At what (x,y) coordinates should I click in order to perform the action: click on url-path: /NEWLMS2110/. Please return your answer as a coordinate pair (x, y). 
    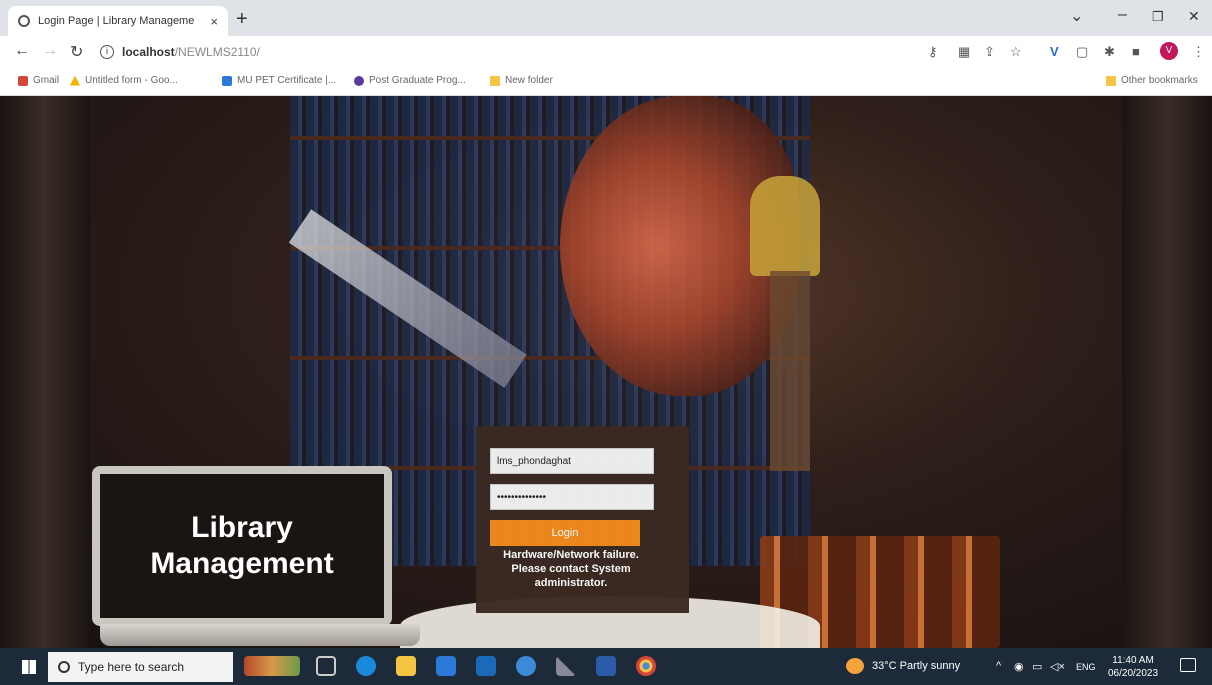
    Looking at the image, I should click on (217, 52).